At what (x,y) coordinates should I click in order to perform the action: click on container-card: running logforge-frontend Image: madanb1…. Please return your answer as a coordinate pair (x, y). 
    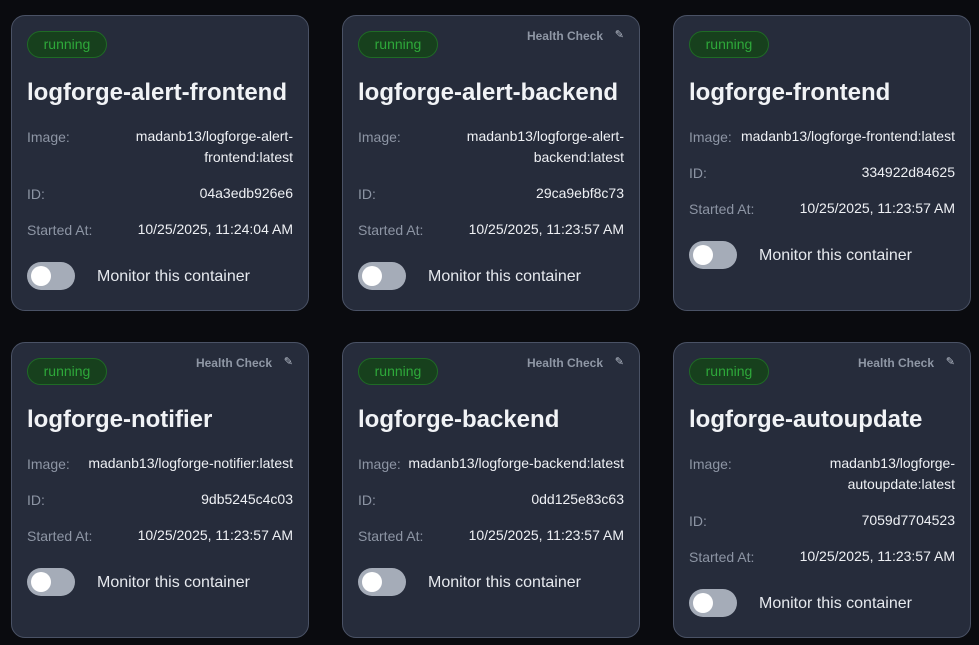
    Looking at the image, I should click on (822, 163).